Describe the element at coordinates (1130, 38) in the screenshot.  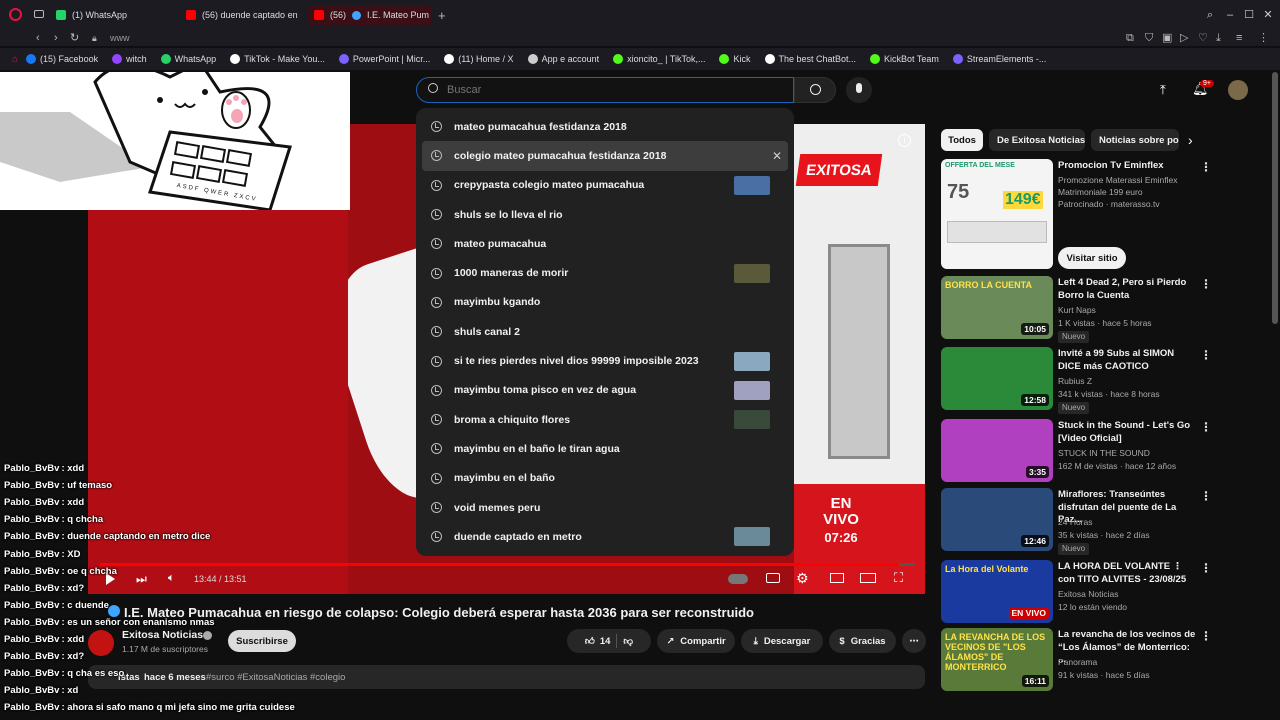
I see `extension-icon: ⧉` at that location.